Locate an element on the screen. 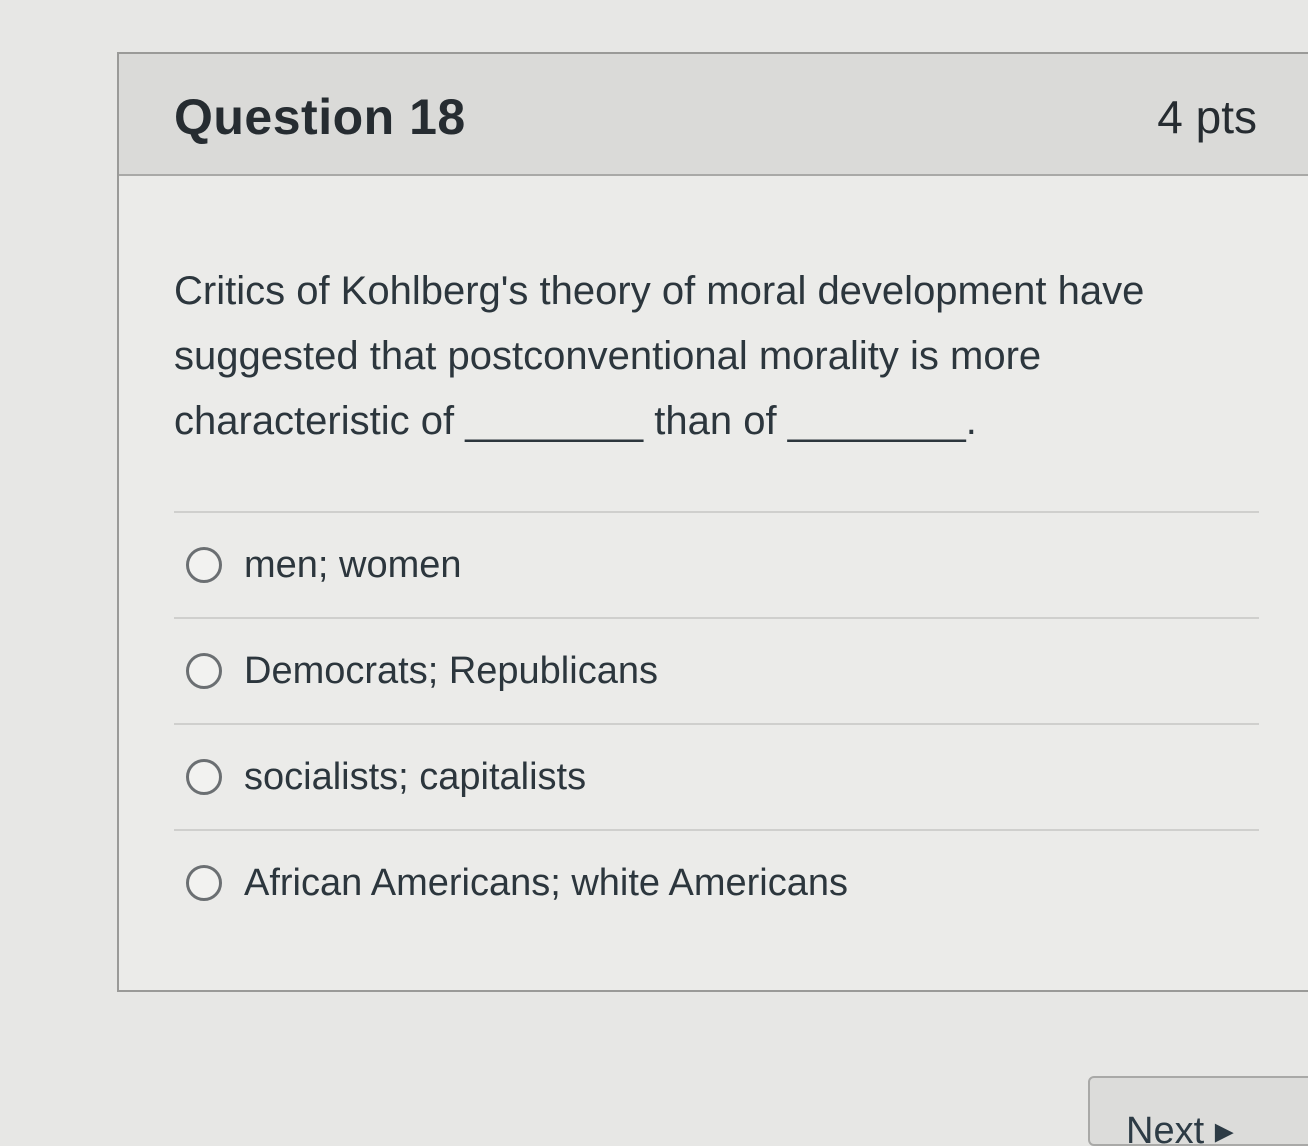 This screenshot has height=1146, width=1308. next-button-label: Next ▸ is located at coordinates (1180, 1128).